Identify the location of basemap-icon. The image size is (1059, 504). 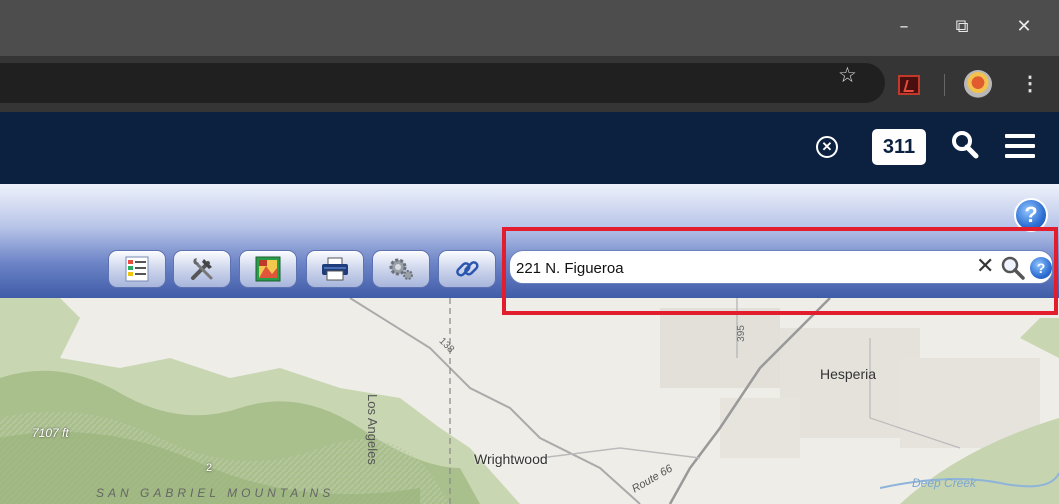
(268, 269).